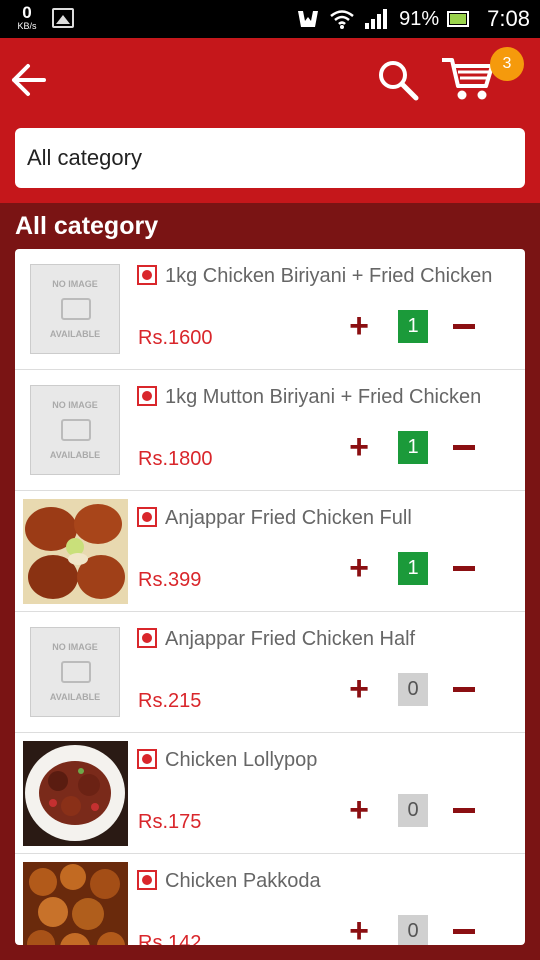 The height and width of the screenshot is (960, 540). I want to click on hands-icon, so click(308, 19).